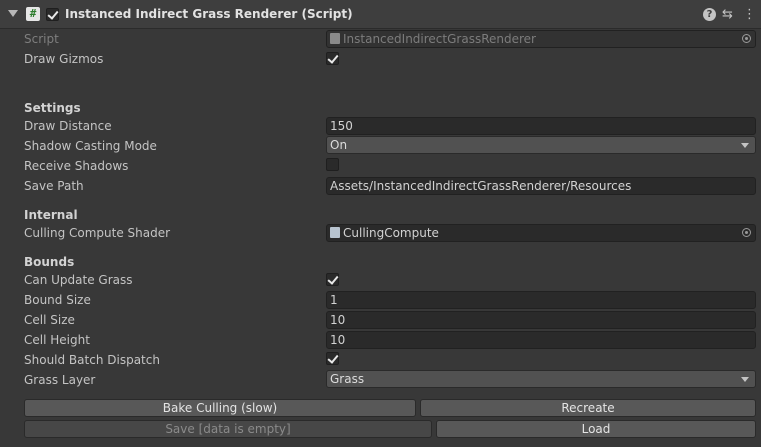 Image resolution: width=761 pixels, height=447 pixels. What do you see at coordinates (97, 233) in the screenshot?
I see `culling-compute-shader-label: Culling Compute Shader` at bounding box center [97, 233].